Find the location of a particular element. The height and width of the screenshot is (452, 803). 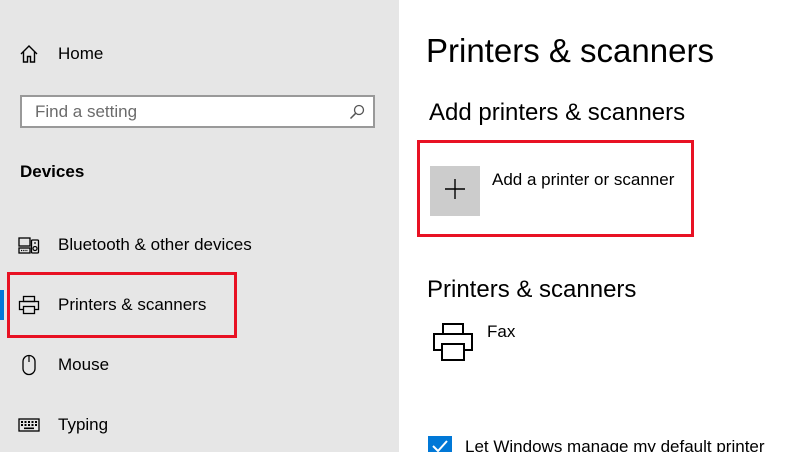

sidebar-item-mouse: Mouse is located at coordinates (199, 365).